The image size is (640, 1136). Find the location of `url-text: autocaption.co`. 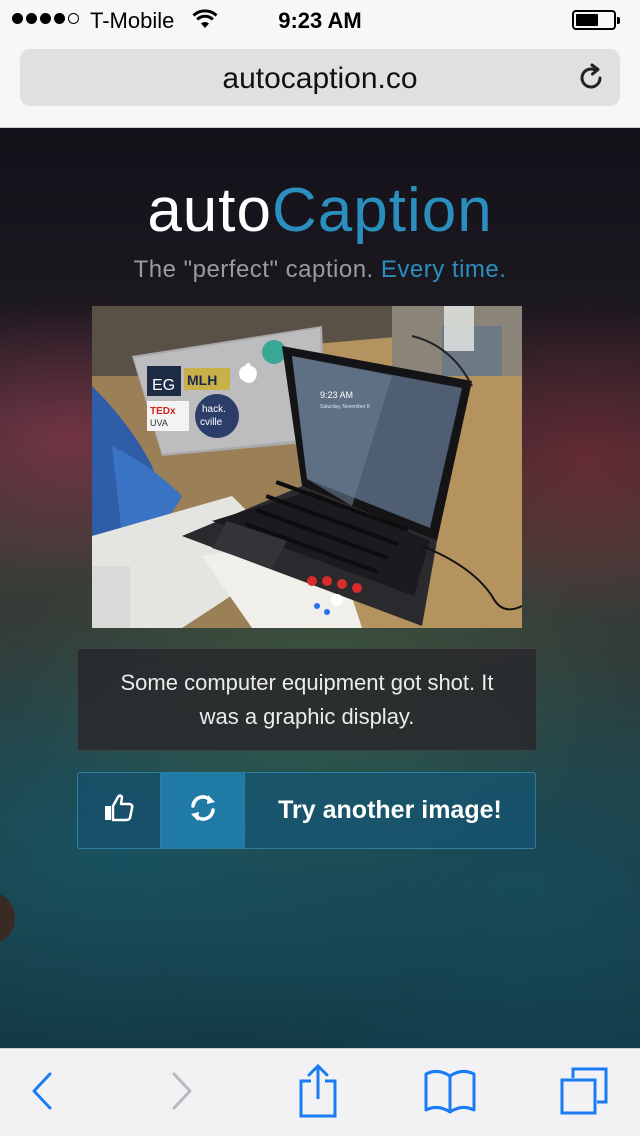

url-text: autocaption.co is located at coordinates (320, 78).